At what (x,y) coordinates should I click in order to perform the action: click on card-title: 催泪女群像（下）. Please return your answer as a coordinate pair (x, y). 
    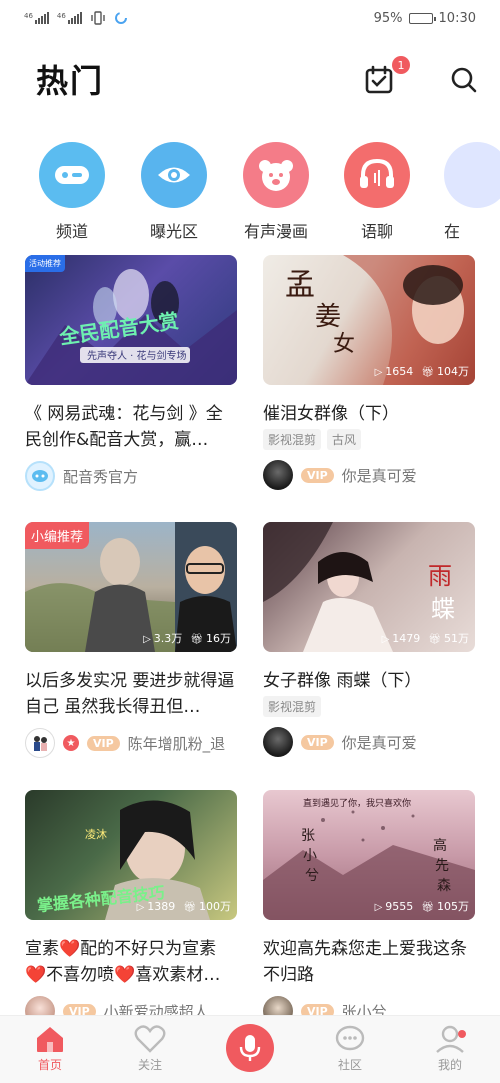
    Looking at the image, I should click on (369, 414).